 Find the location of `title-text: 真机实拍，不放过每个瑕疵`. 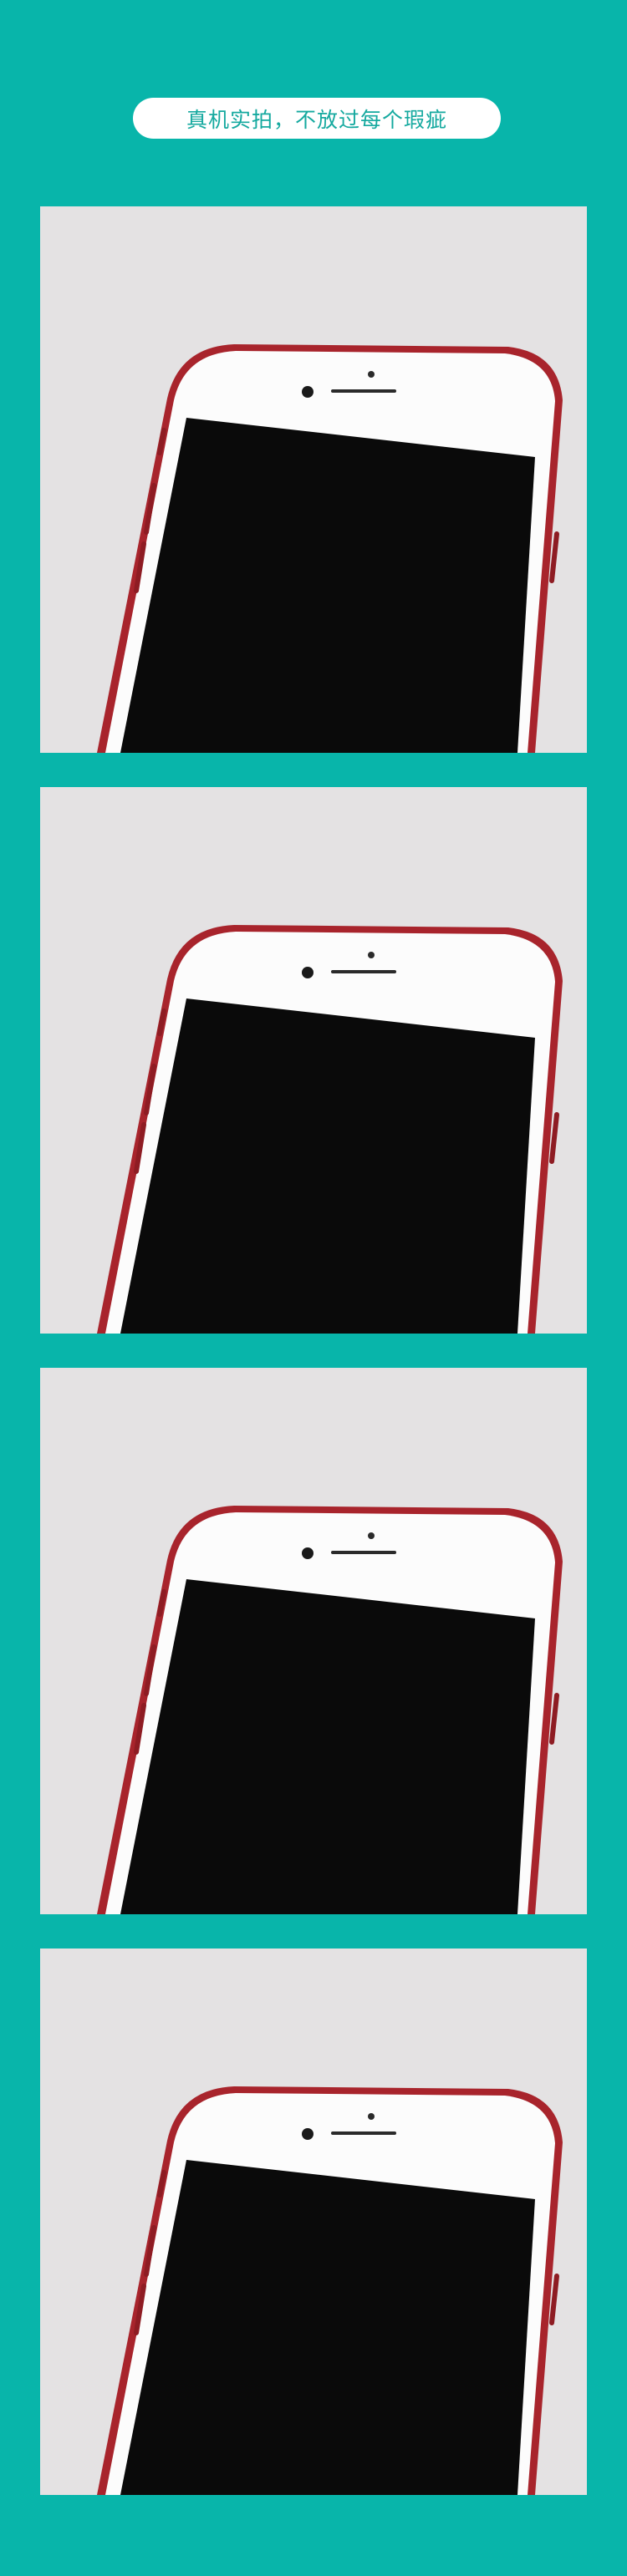

title-text: 真机实拍，不放过每个瑕疵 is located at coordinates (316, 120).